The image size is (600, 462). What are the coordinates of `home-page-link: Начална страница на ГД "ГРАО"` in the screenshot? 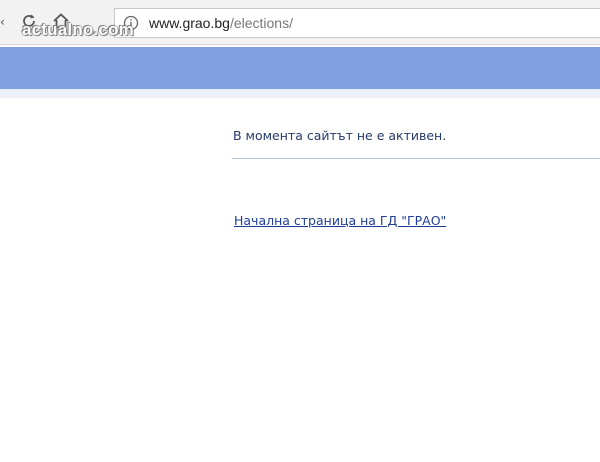 It's located at (340, 220).